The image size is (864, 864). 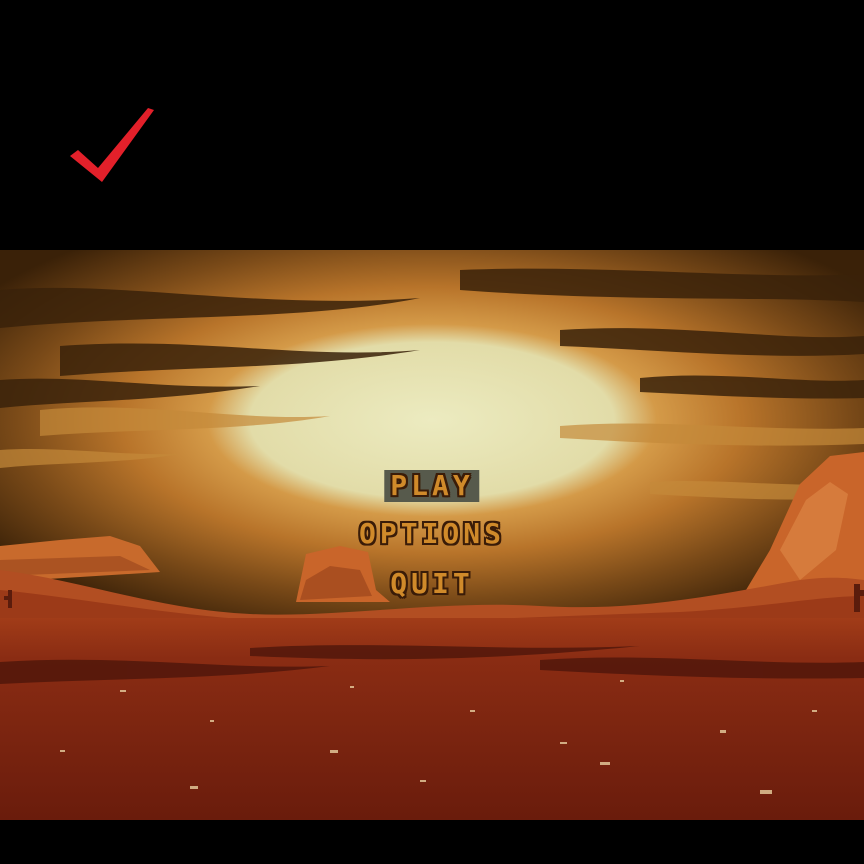 What do you see at coordinates (431, 584) in the screenshot?
I see `quit-button: QUIT` at bounding box center [431, 584].